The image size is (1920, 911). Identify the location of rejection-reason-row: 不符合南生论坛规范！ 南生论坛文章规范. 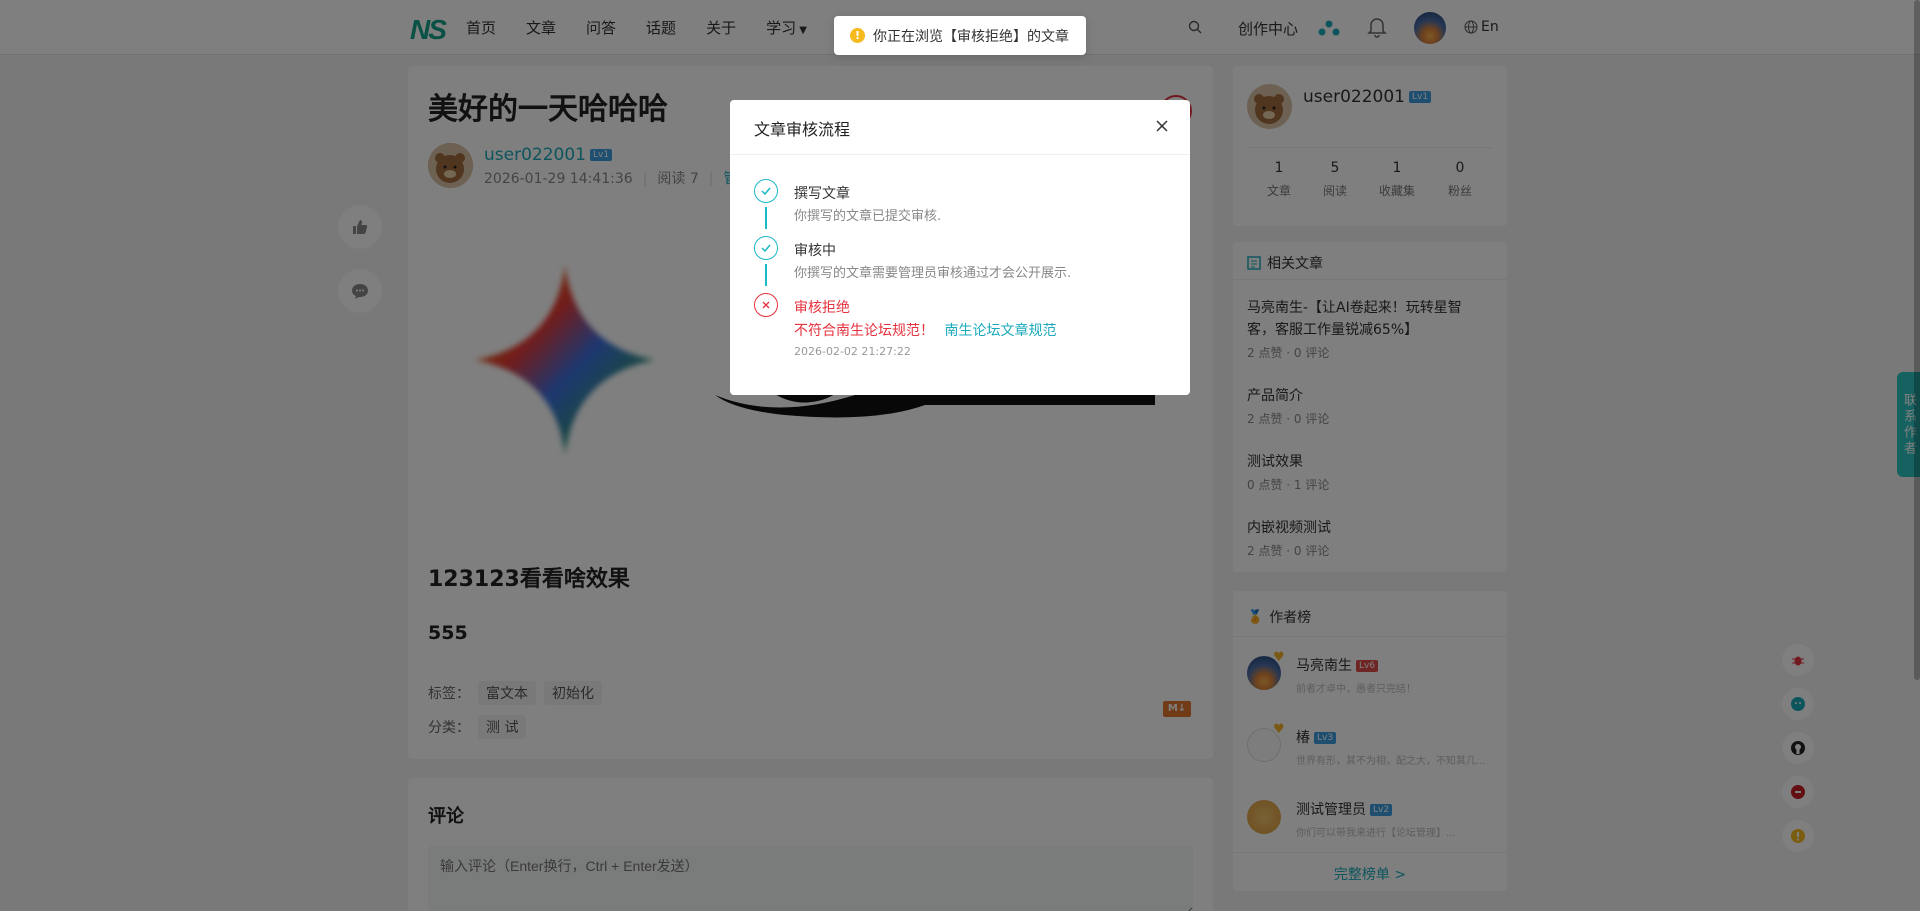
(925, 330).